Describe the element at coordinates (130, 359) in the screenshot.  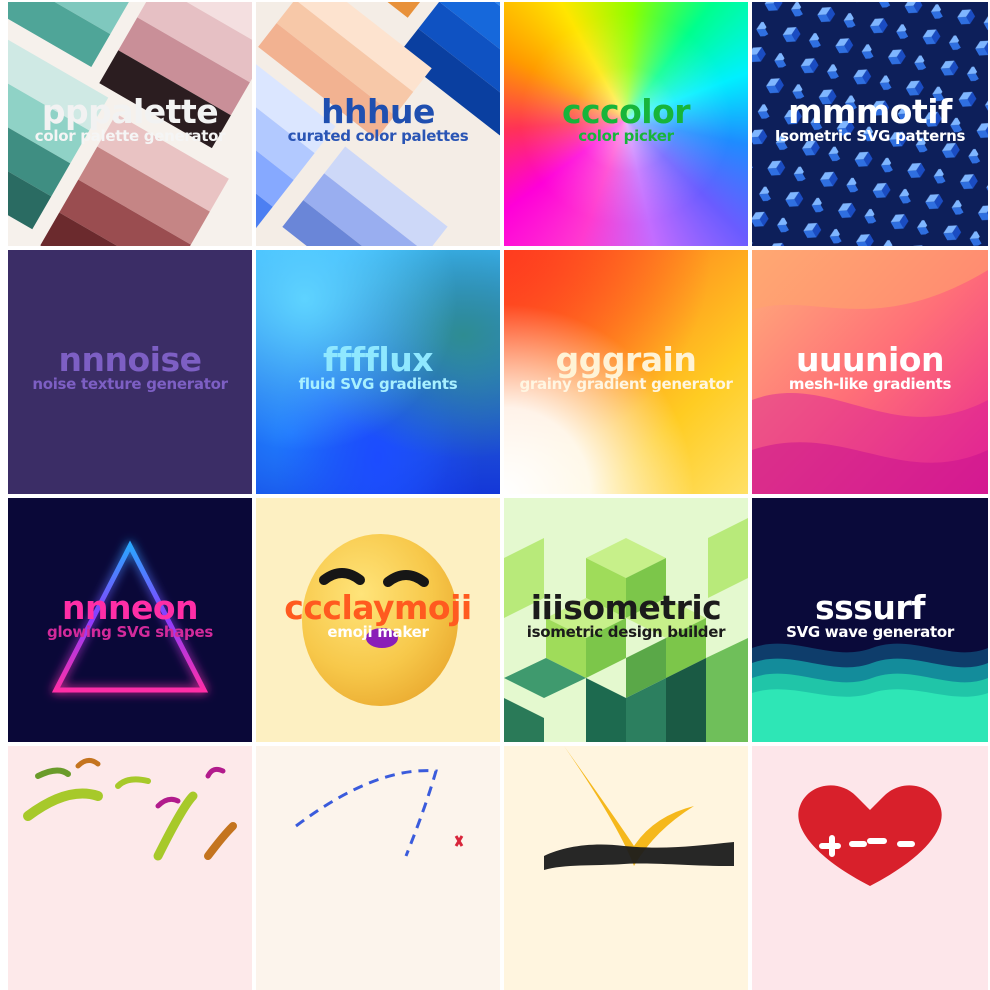
I see `tile-title: nnnoise` at that location.